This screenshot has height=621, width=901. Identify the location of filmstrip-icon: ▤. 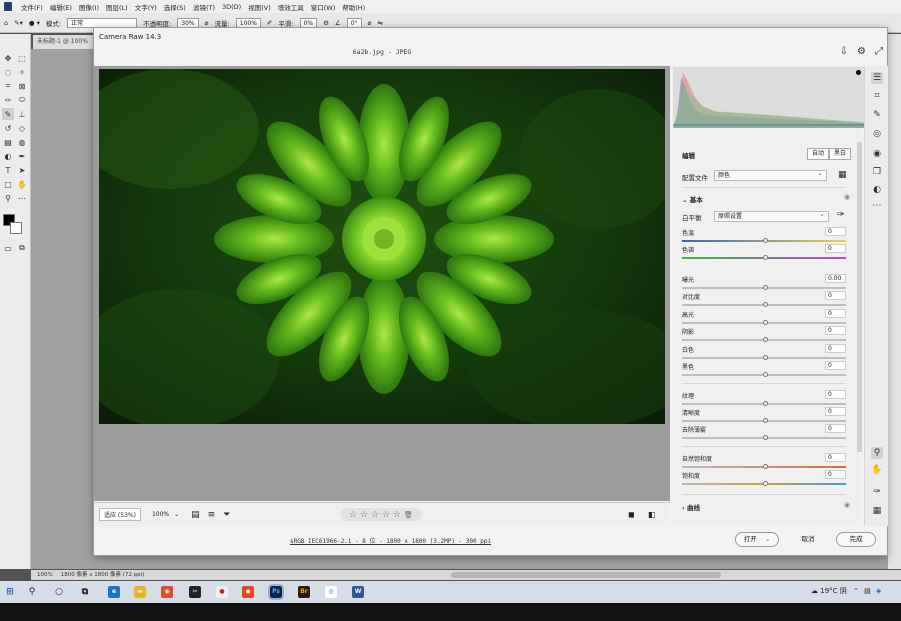
(195, 515).